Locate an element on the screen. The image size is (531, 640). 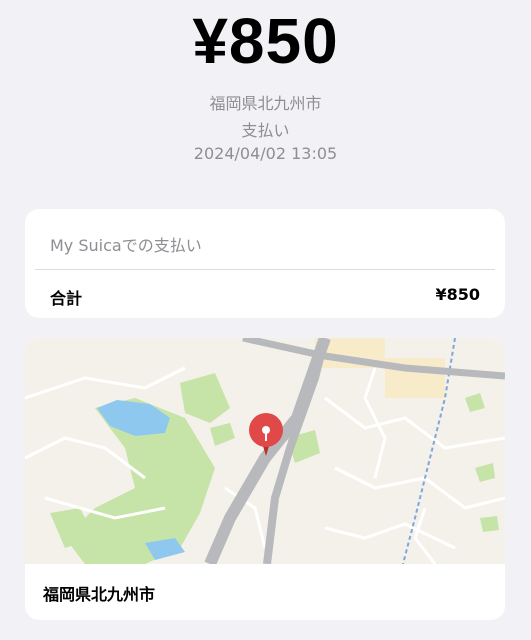
divider is located at coordinates (265, 269).